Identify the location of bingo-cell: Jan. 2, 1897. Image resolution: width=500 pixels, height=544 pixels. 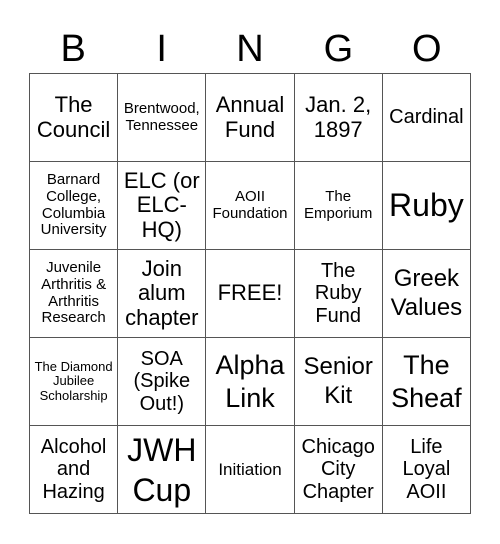
(338, 118).